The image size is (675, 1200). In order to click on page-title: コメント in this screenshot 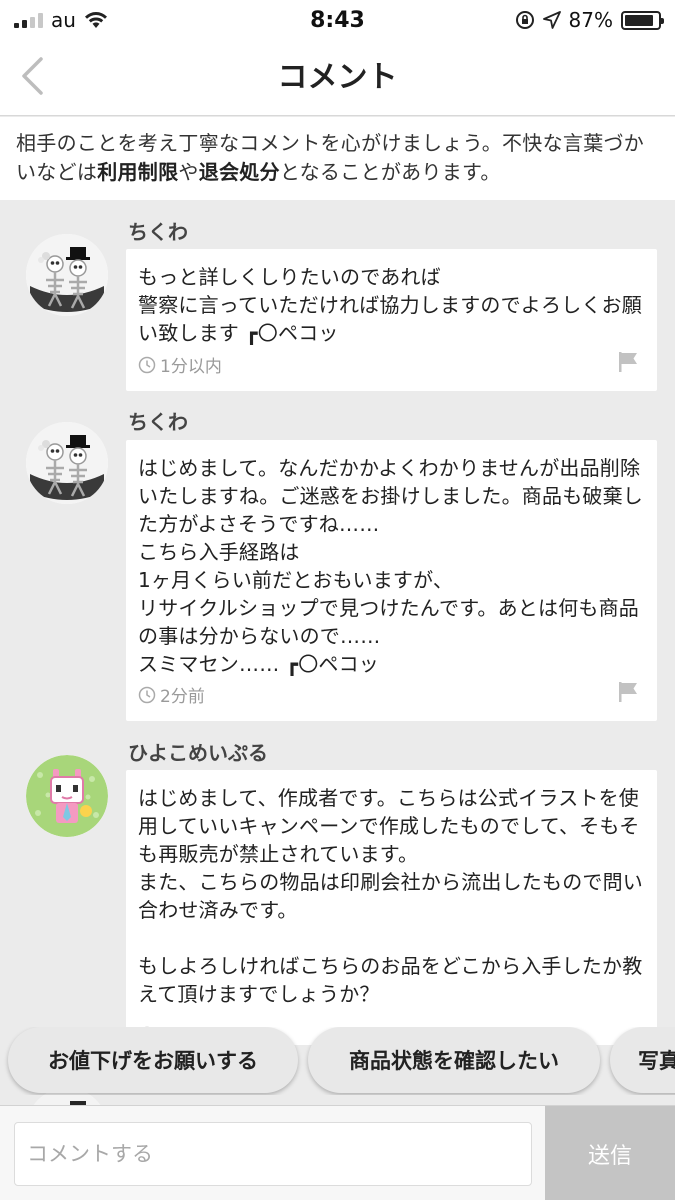, I will do `click(337, 77)`.